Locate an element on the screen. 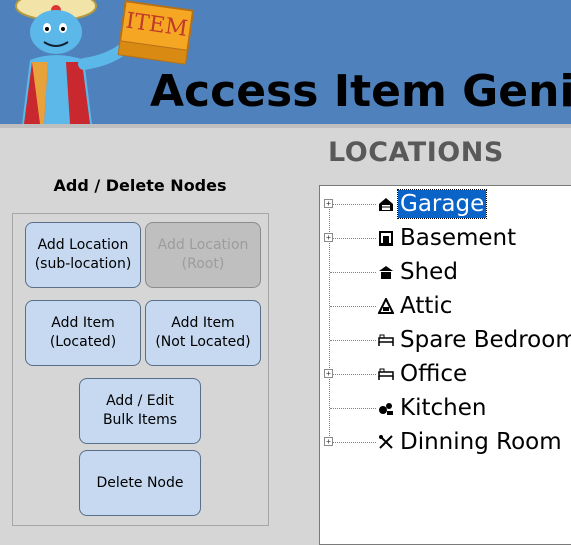 Image resolution: width=571 pixels, height=545 pixels. kitchen-icon is located at coordinates (386, 409).